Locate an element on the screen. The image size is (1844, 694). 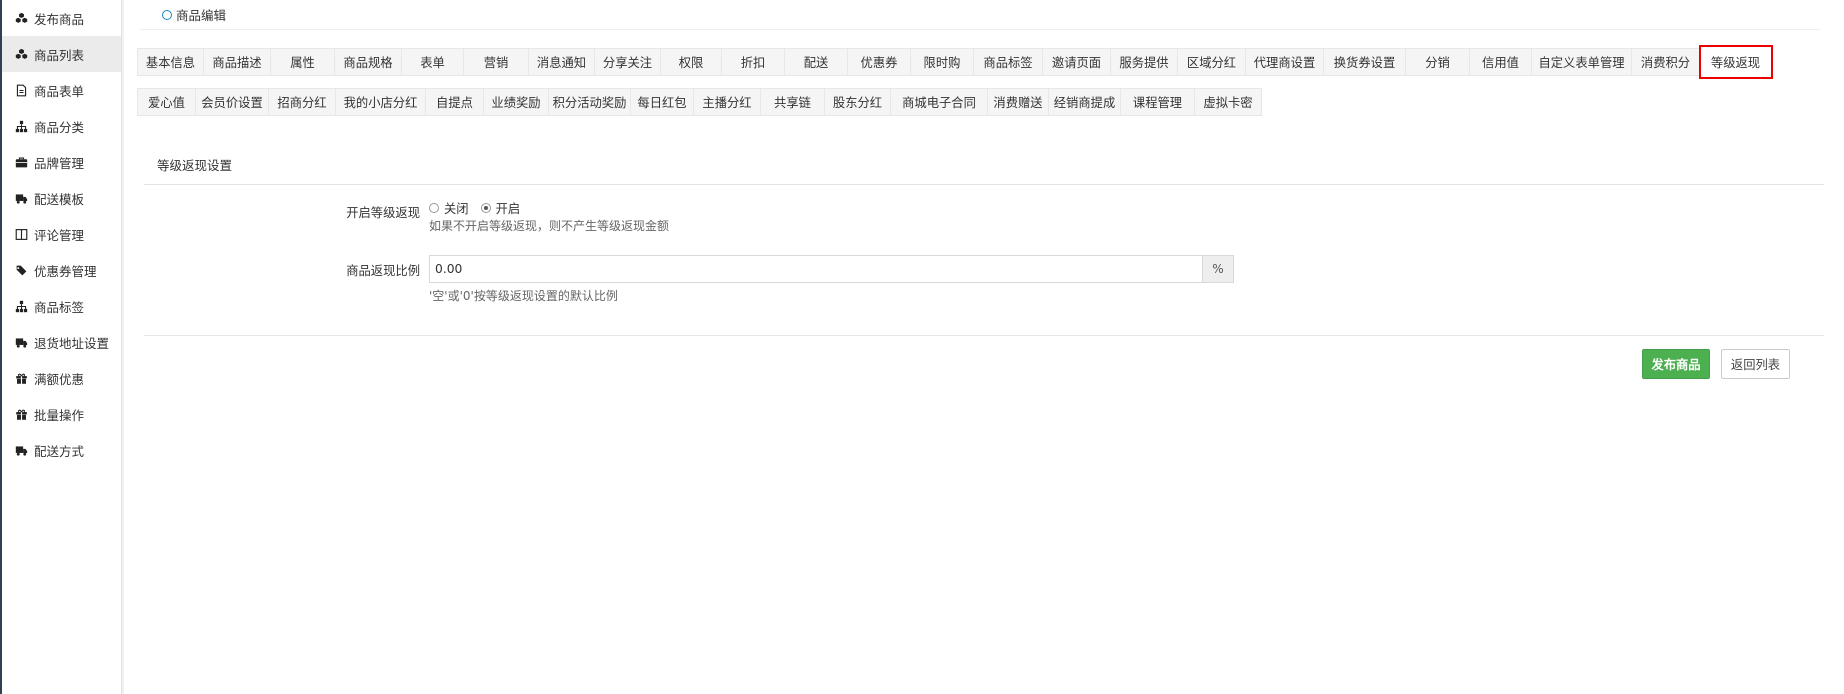
sidebar-item-6: 评论管理 is located at coordinates (61, 234).